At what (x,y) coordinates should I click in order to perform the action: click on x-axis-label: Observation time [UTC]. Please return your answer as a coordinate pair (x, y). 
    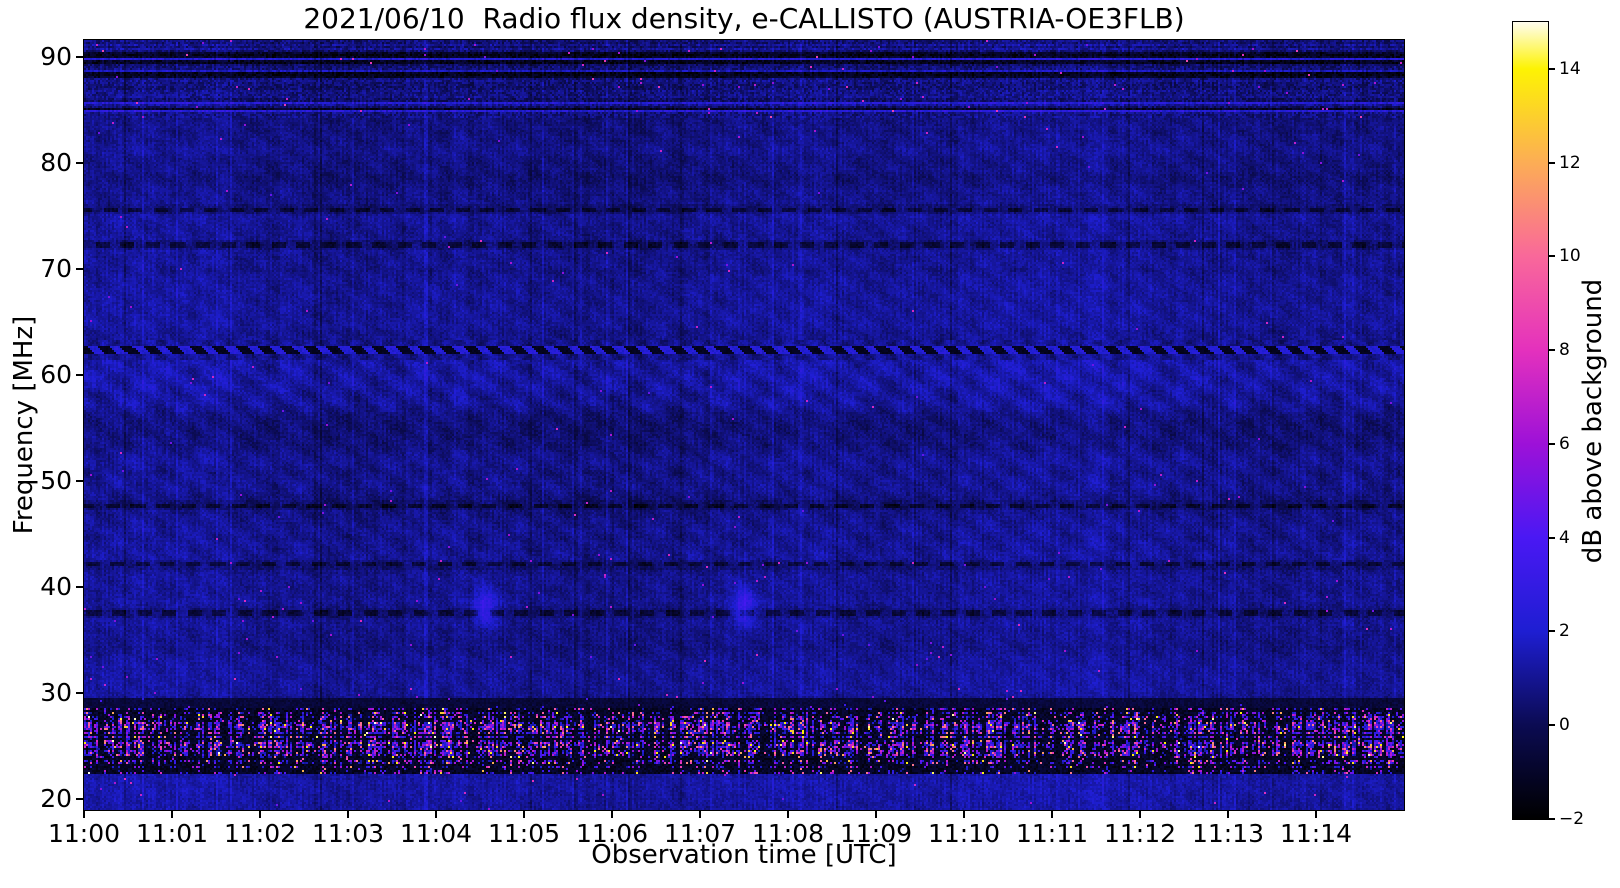
    Looking at the image, I should click on (744, 855).